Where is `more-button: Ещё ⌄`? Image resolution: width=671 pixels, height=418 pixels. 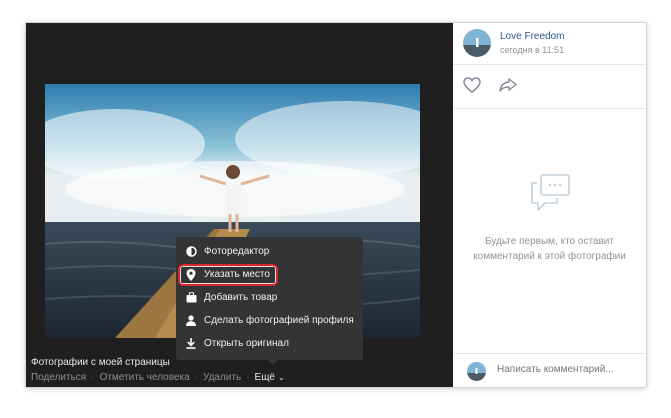 more-button: Ещё ⌄ is located at coordinates (270, 377).